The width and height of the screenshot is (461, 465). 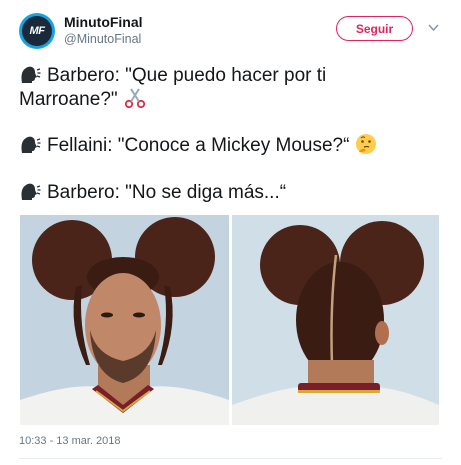 I want to click on chevron-down-icon, so click(x=433, y=27).